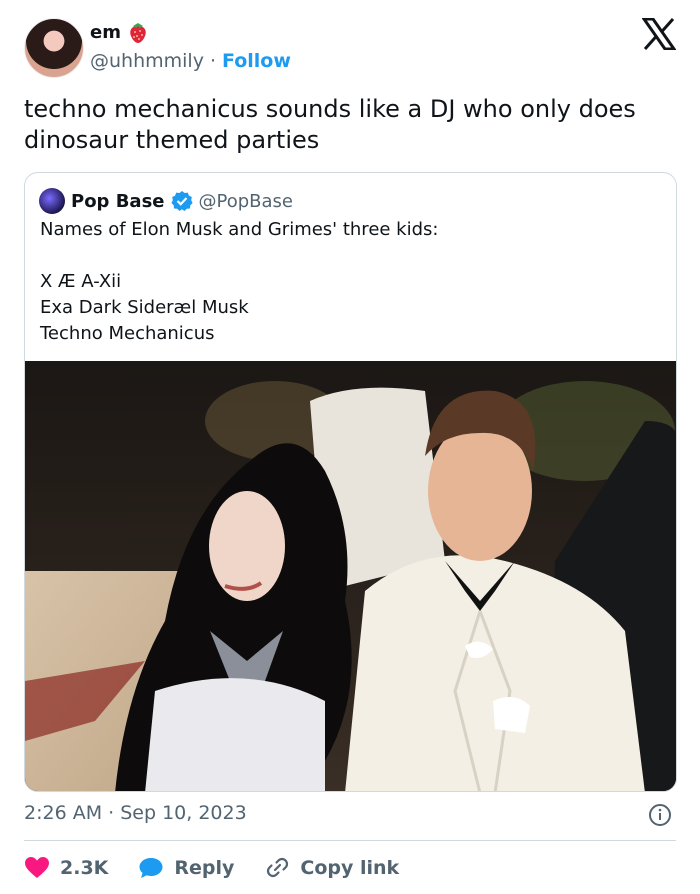 The image size is (700, 894). What do you see at coordinates (138, 33) in the screenshot?
I see `strawberry-icon` at bounding box center [138, 33].